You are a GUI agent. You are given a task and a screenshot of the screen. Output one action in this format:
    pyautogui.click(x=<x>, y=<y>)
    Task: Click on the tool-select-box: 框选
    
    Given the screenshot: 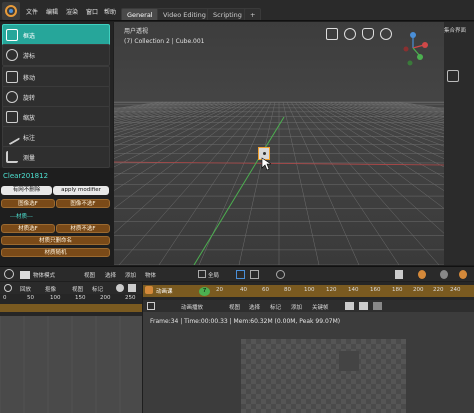 What is the action you would take?
    pyautogui.click(x=56, y=35)
    